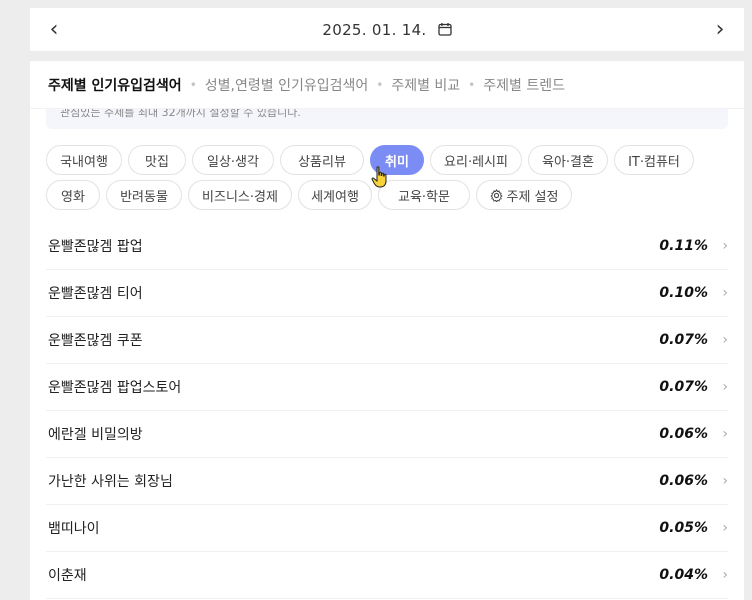 The image size is (752, 600). I want to click on keyword-text: 뱀띠나이, so click(74, 529).